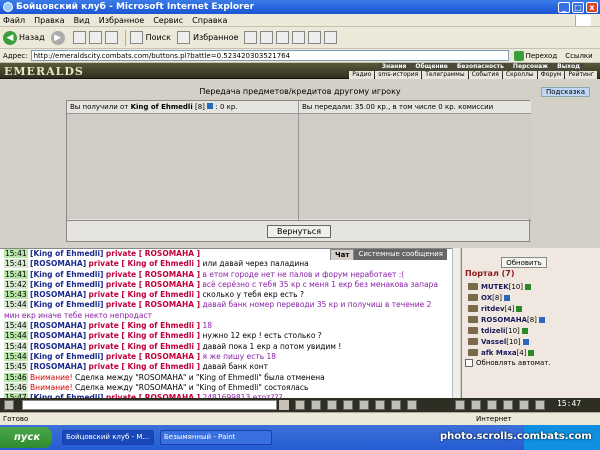  I want to click on user-row: MUTEK [10], so click(506, 286).